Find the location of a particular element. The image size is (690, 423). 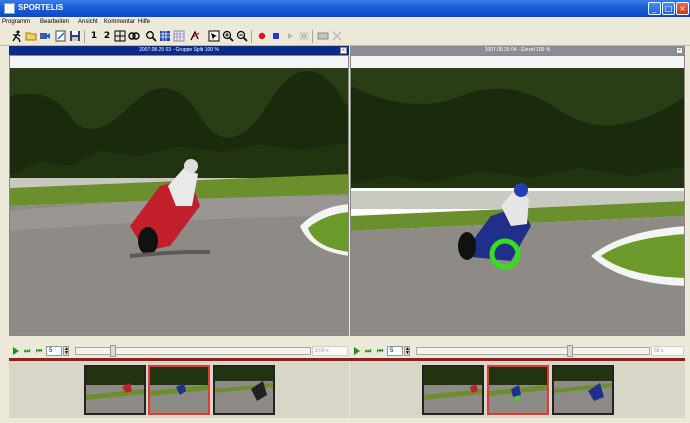

zoom-in-icon is located at coordinates (228, 36).